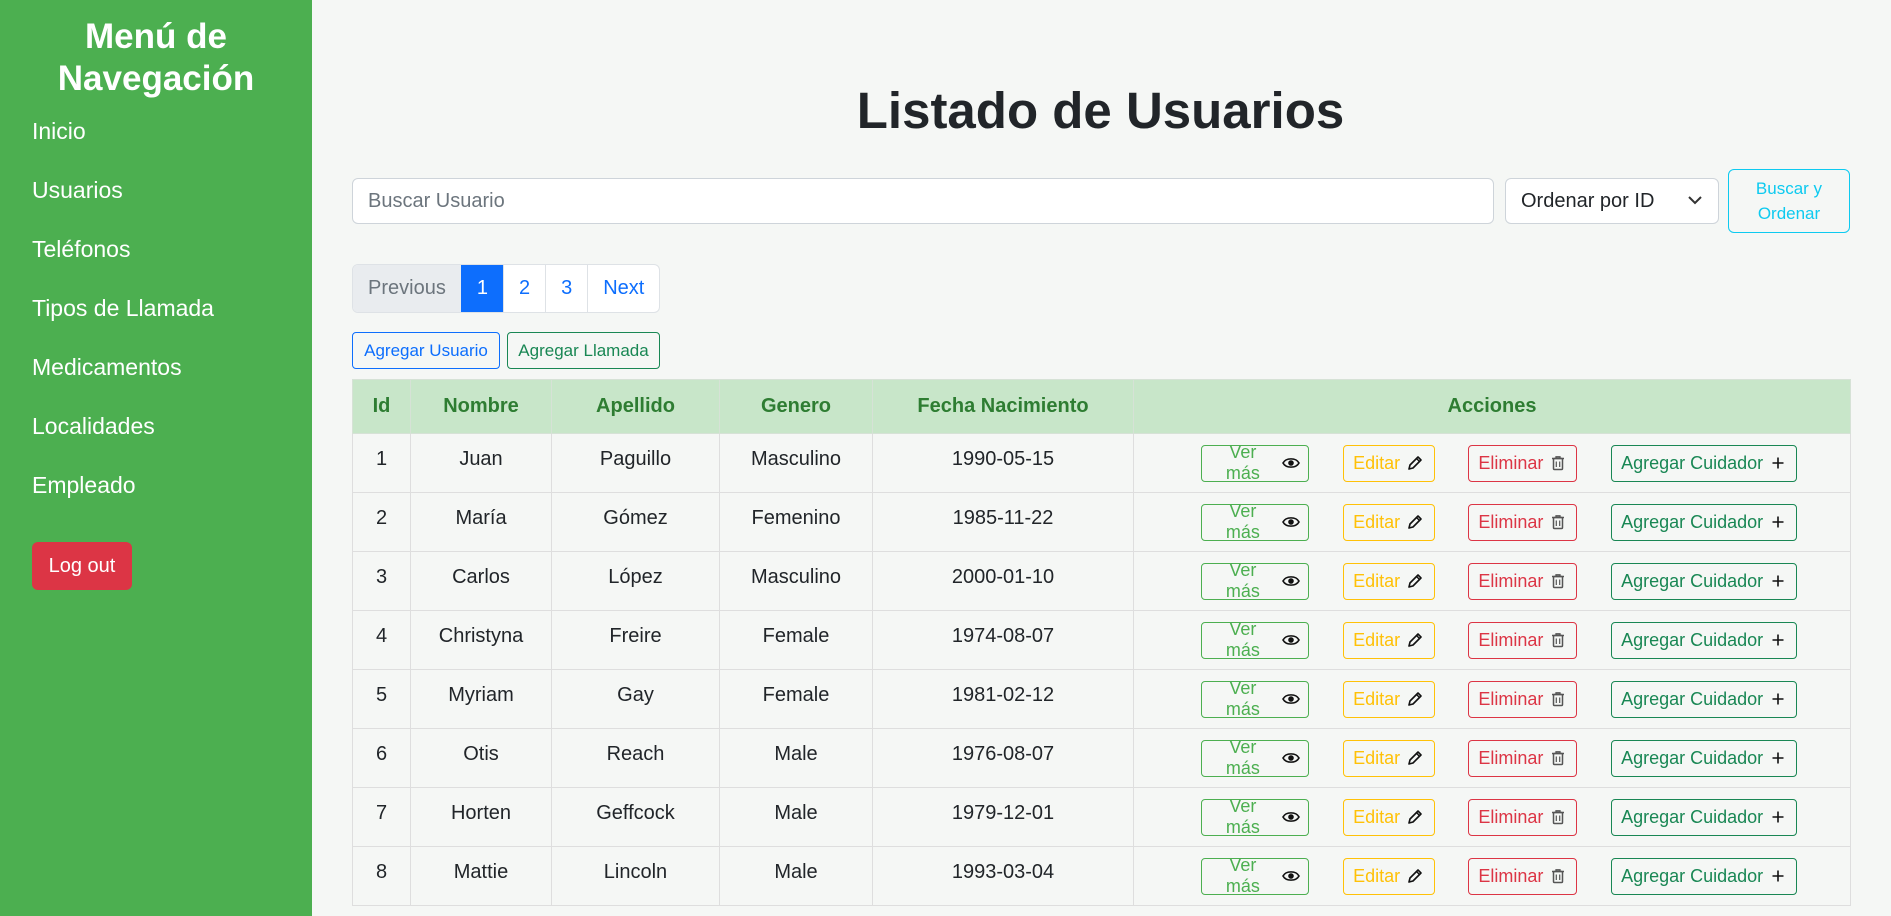  I want to click on search-order-button: Buscar y Ordenar, so click(1789, 201).